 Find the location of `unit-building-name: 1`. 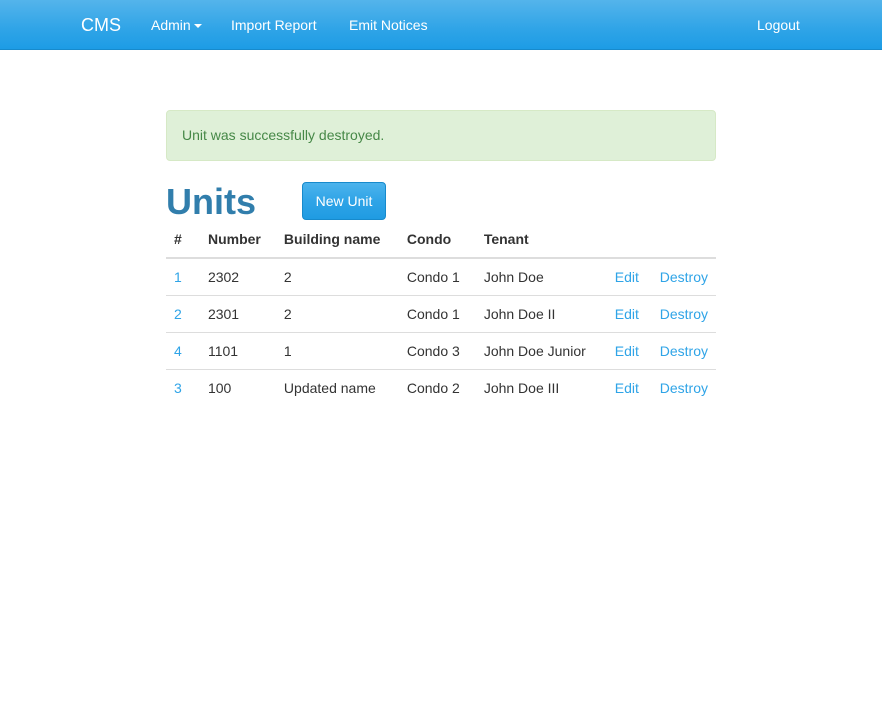

unit-building-name: 1 is located at coordinates (337, 350).